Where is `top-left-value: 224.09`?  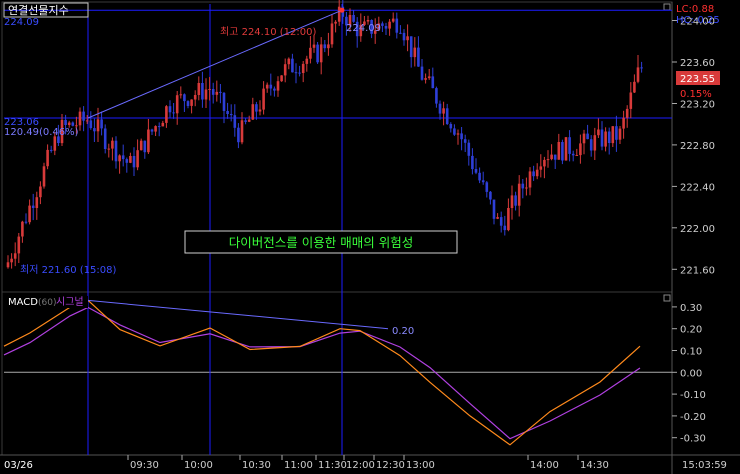
top-left-value: 224.09 is located at coordinates (21, 22).